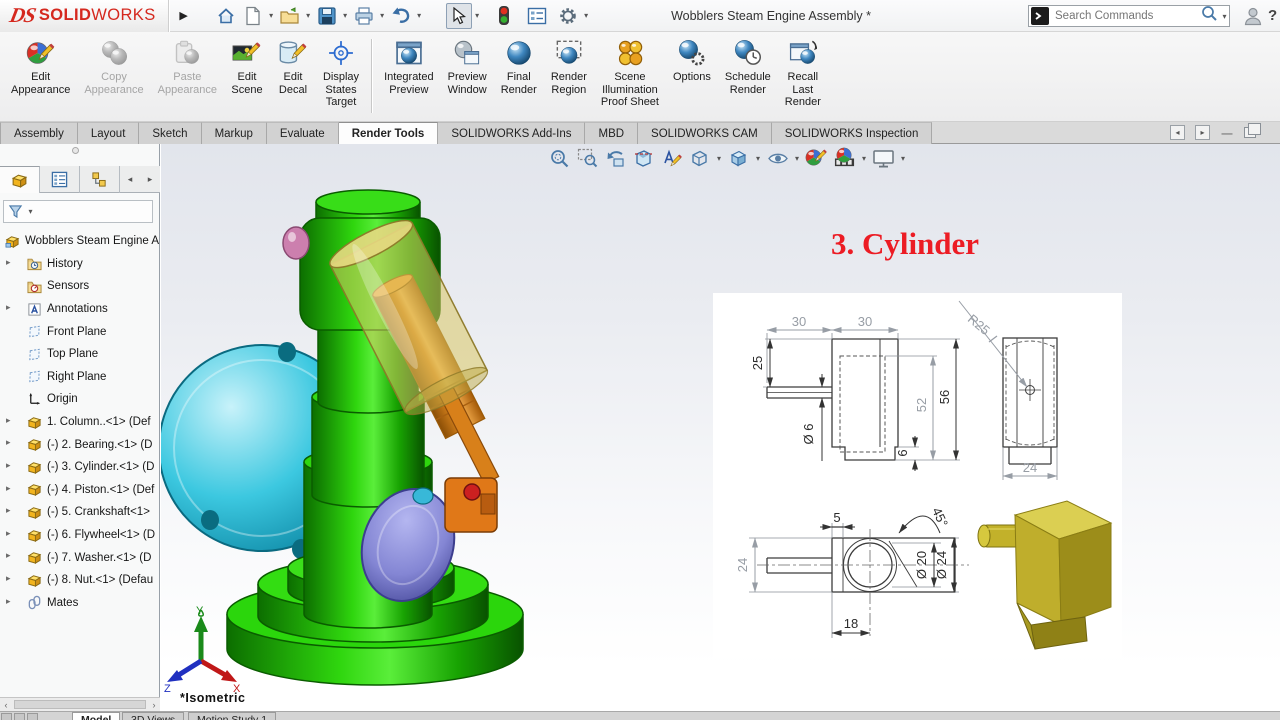 The width and height of the screenshot is (1280, 720). I want to click on new-document-dropdown: ▾, so click(271, 15).